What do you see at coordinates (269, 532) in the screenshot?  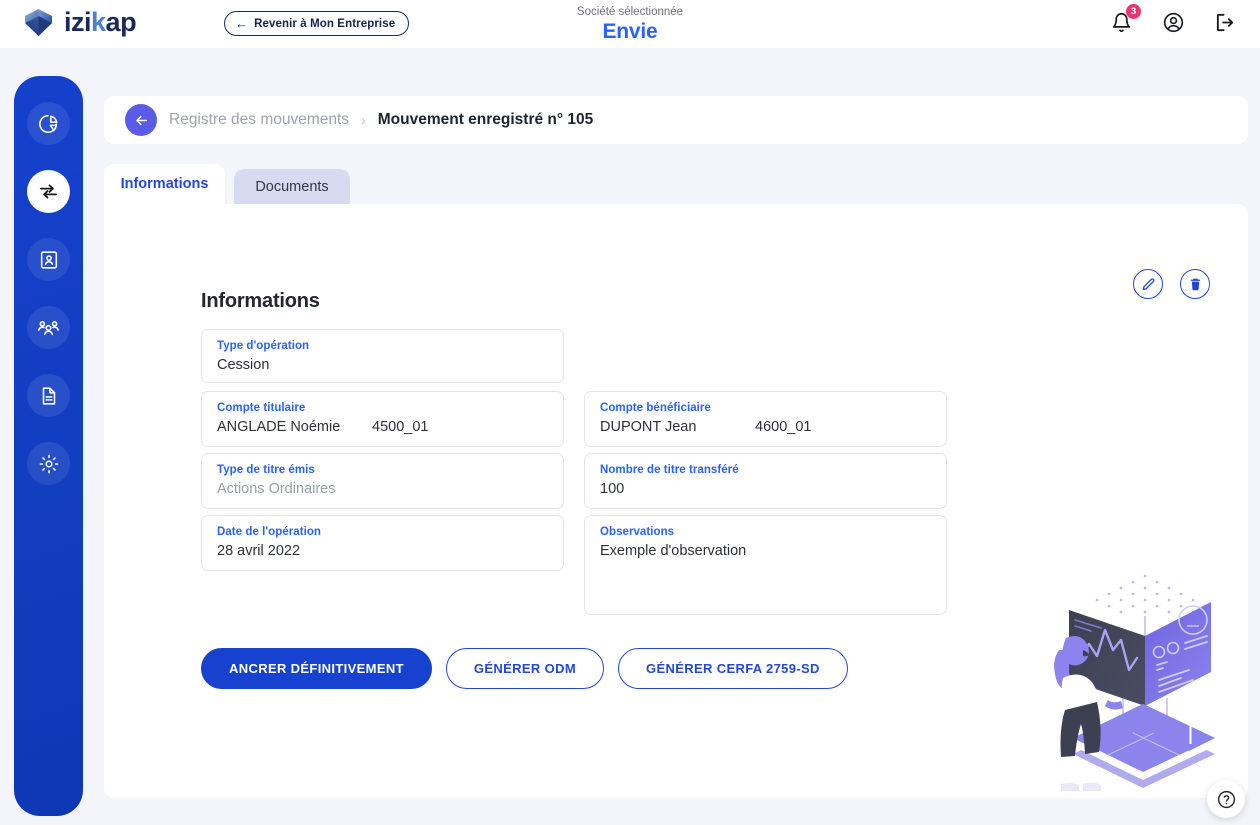 I see `field-label: Date de l'opération` at bounding box center [269, 532].